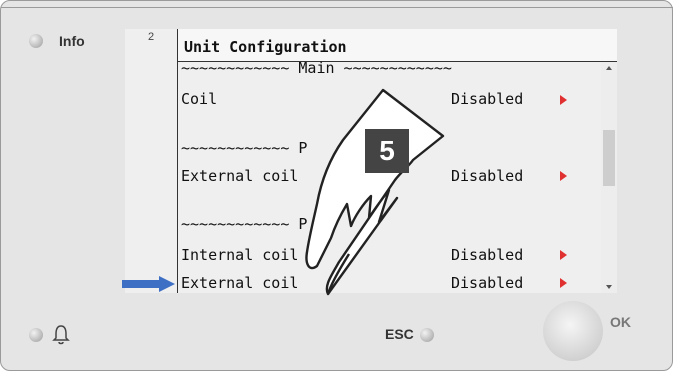  What do you see at coordinates (239, 283) in the screenshot?
I see `menu-row-external-coil-2: External coil` at bounding box center [239, 283].